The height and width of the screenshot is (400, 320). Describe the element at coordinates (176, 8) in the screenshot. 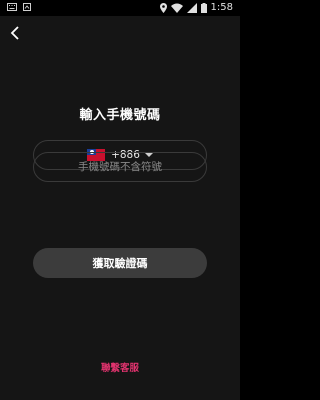

I see `wifi-icon` at that location.